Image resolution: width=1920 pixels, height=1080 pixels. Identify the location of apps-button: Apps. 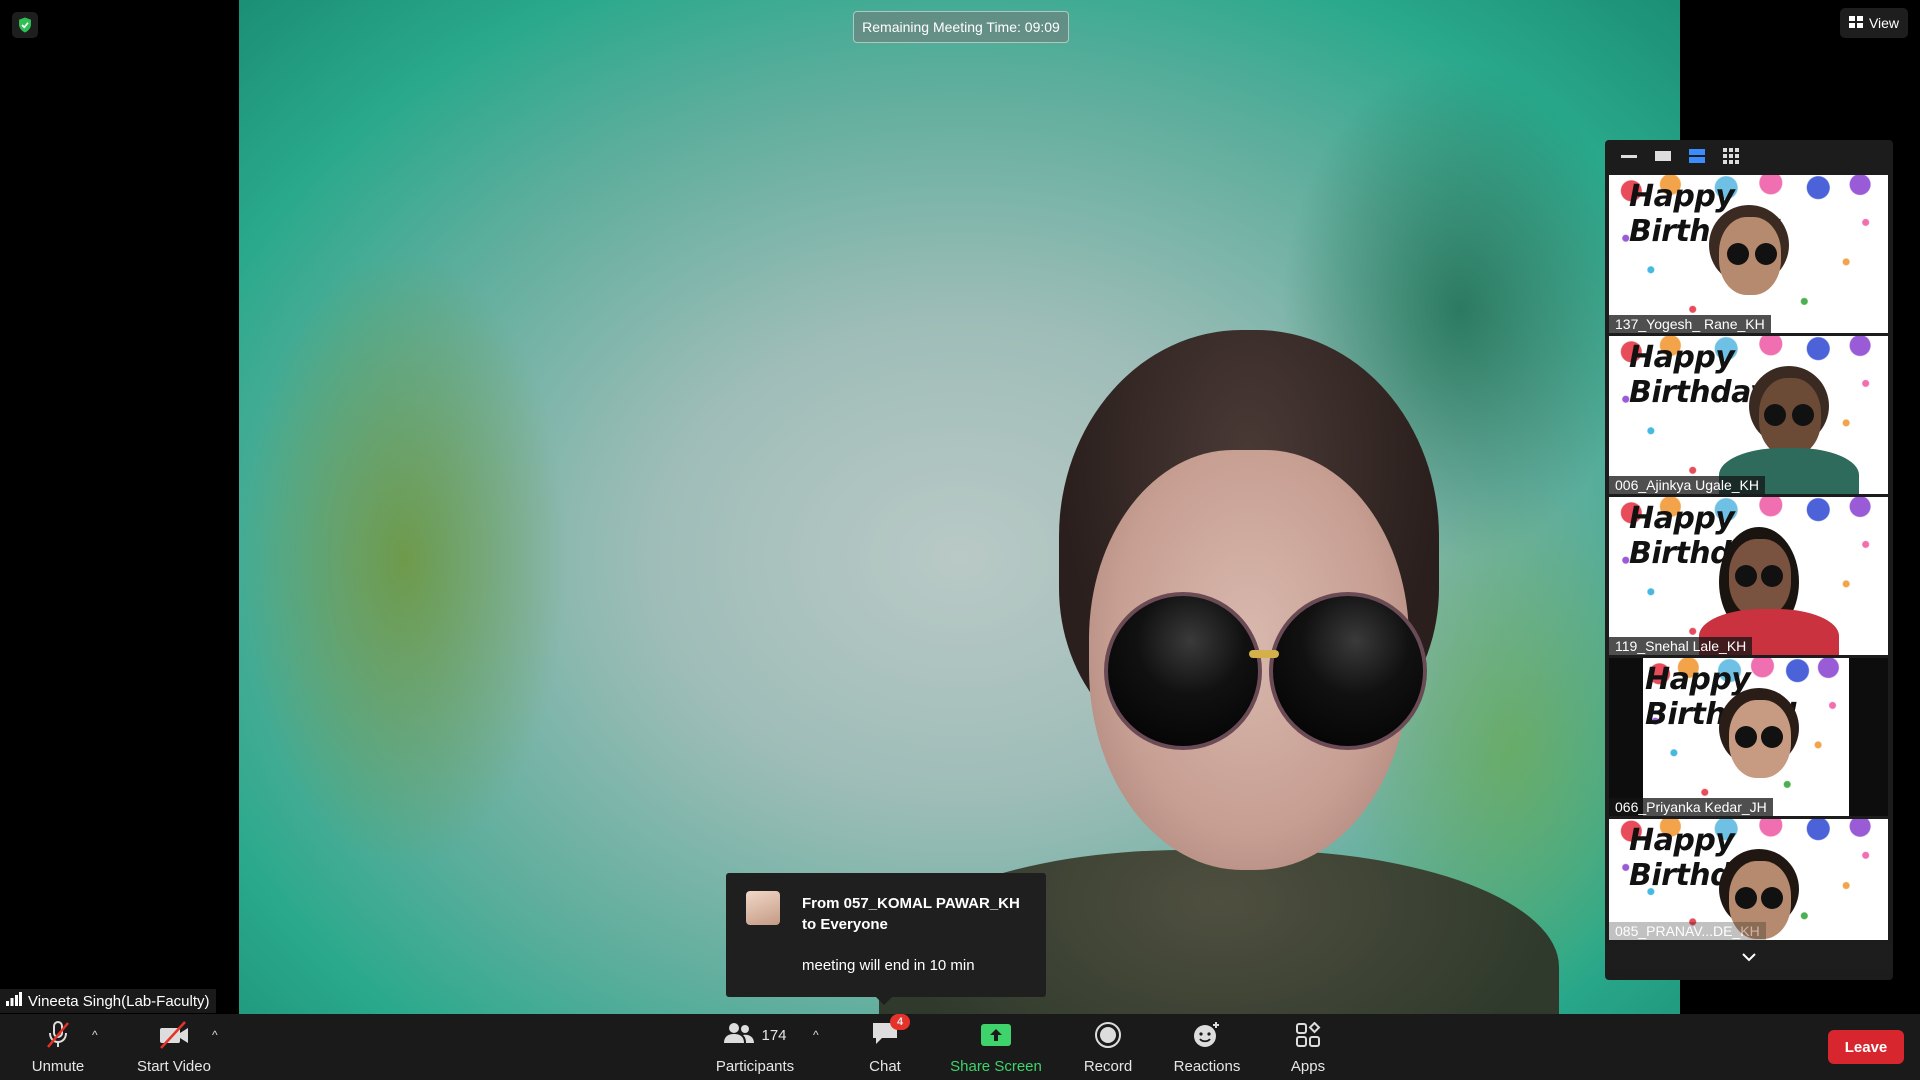
(1308, 1049).